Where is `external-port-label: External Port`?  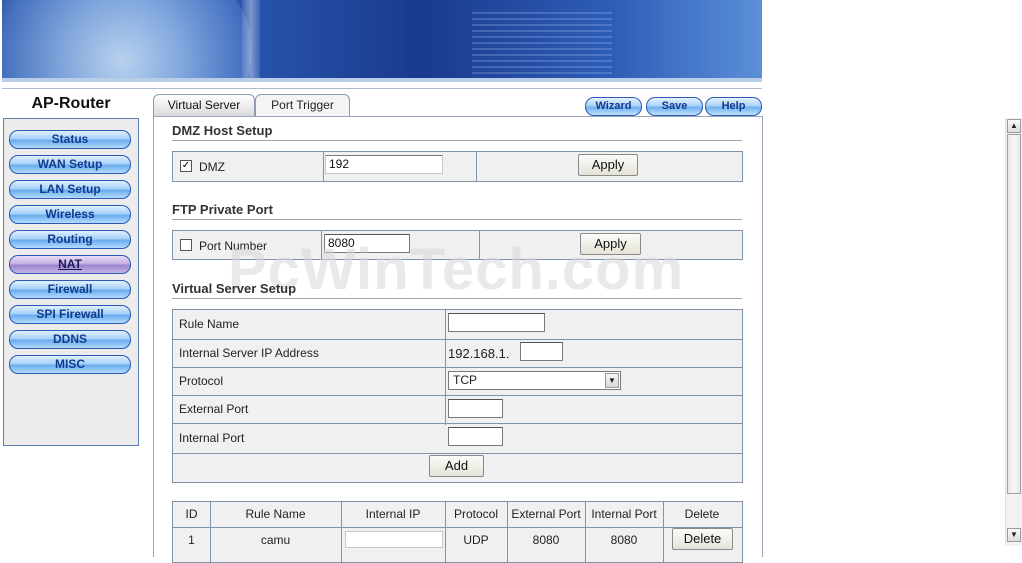
external-port-label: External Port is located at coordinates (214, 409).